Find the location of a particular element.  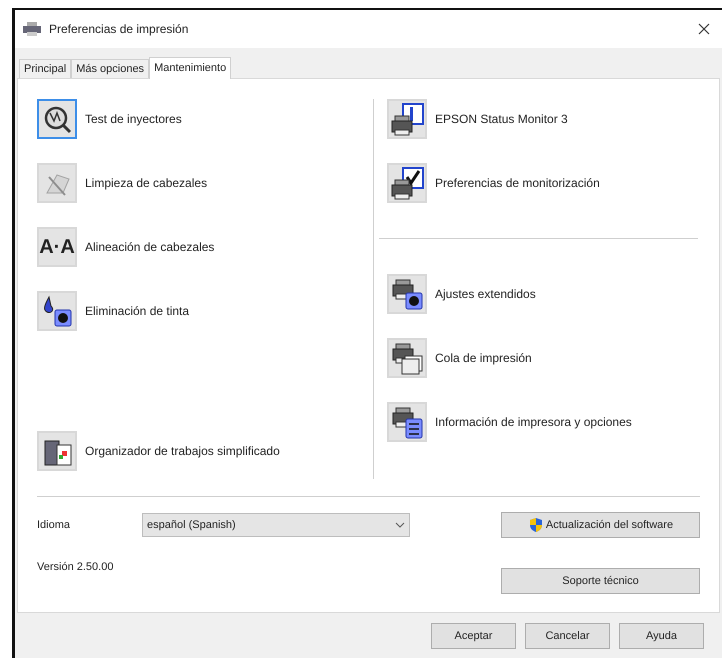

tool-label: Limpieza de cabezales is located at coordinates (146, 183).